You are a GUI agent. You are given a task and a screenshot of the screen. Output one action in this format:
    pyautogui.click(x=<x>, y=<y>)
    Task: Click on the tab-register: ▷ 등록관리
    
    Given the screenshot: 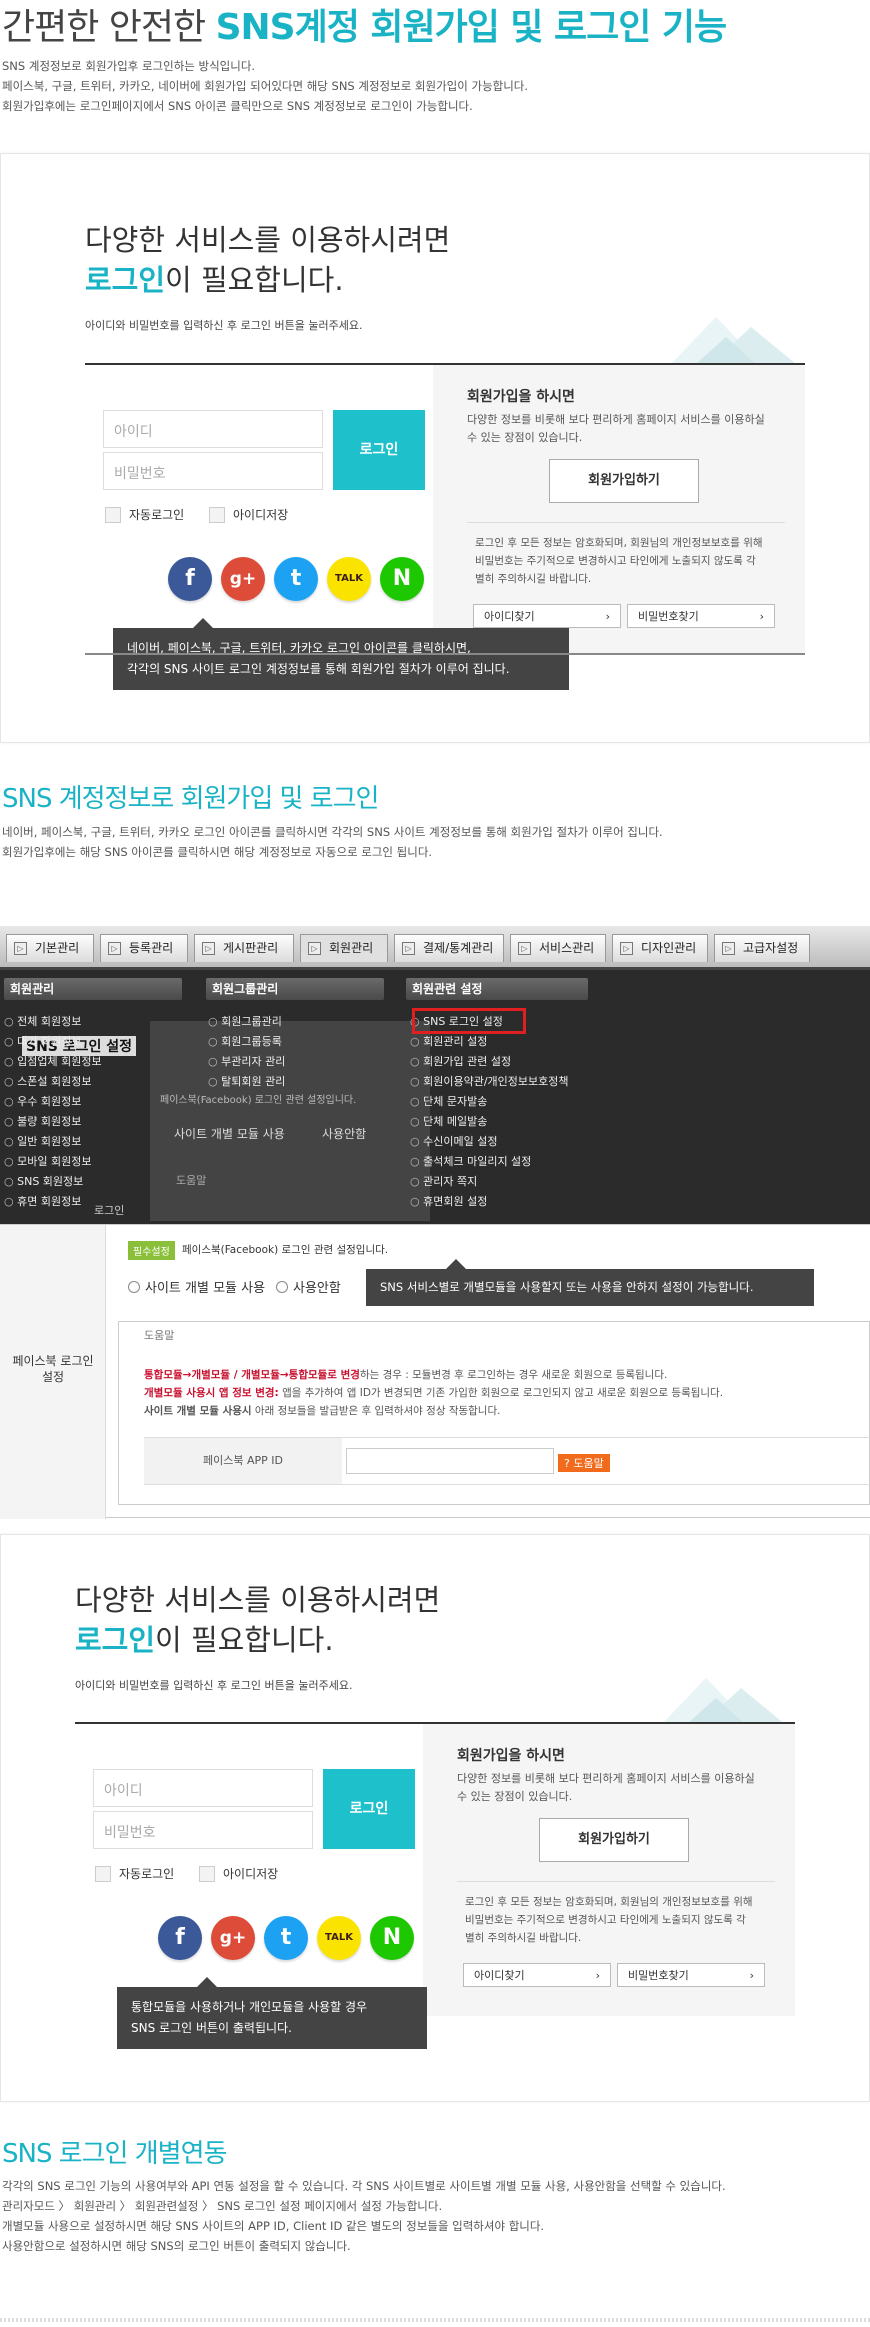 What is the action you would take?
    pyautogui.click(x=144, y=948)
    